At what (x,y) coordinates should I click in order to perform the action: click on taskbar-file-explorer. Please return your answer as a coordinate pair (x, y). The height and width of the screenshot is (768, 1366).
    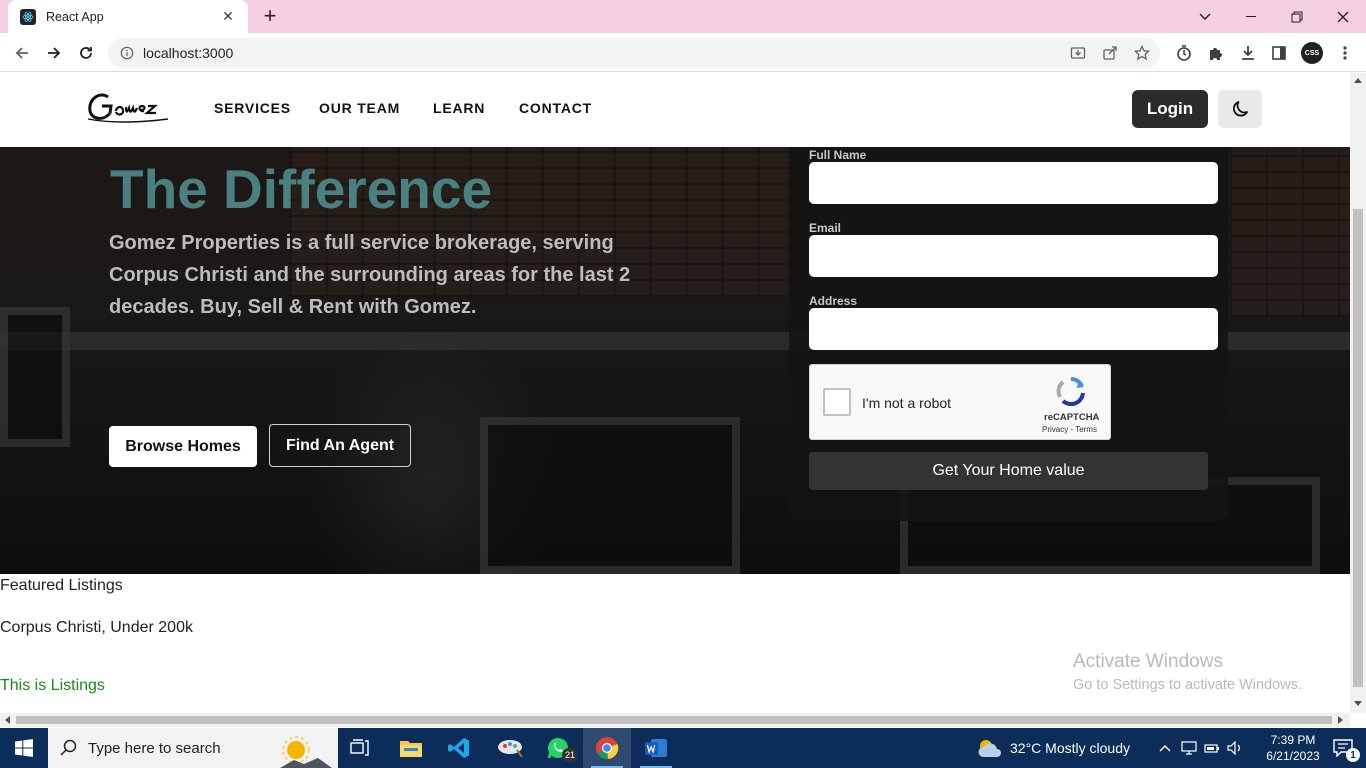
    Looking at the image, I should click on (411, 748).